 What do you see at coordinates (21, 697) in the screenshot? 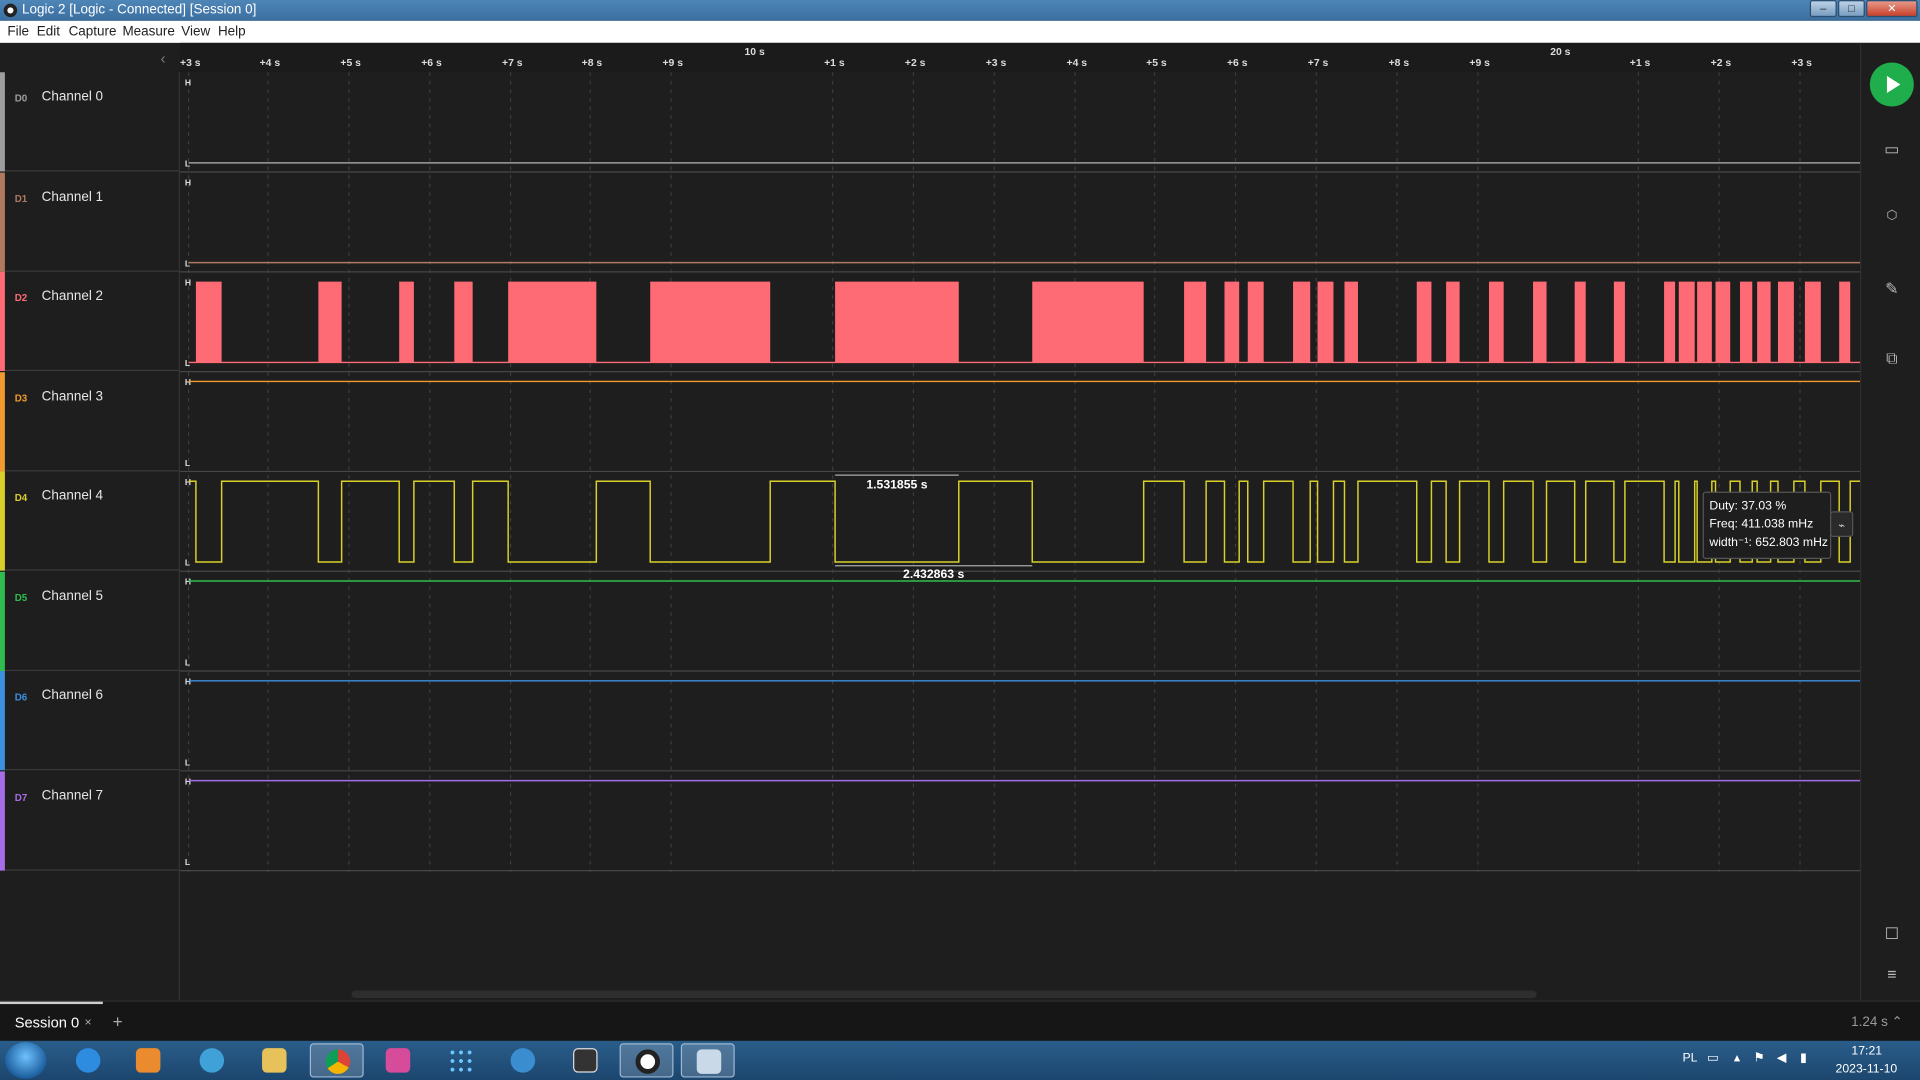
I see `channel-id: D6` at bounding box center [21, 697].